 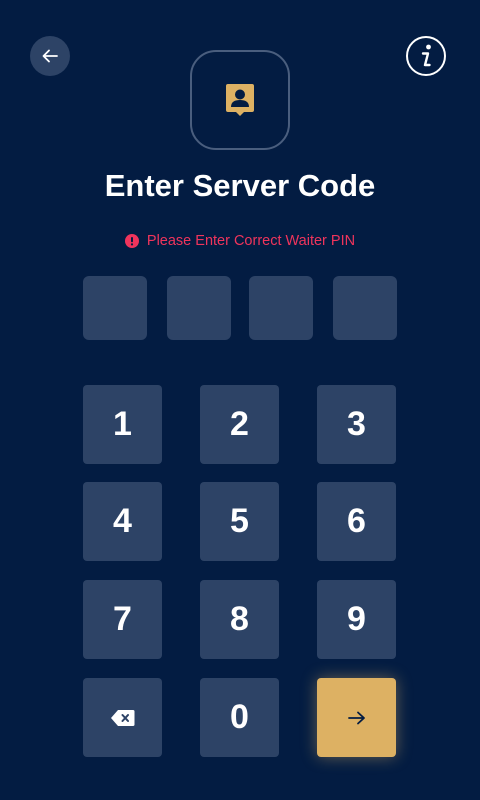 I want to click on arrow-left-icon, so click(x=50, y=56).